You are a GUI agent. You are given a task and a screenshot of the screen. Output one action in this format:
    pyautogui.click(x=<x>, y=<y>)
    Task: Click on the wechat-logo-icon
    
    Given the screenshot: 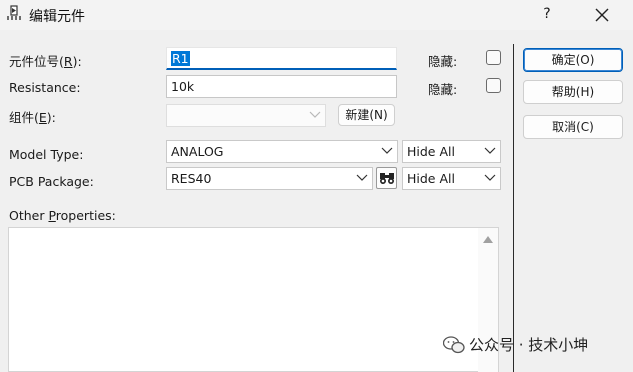 What is the action you would take?
    pyautogui.click(x=454, y=345)
    